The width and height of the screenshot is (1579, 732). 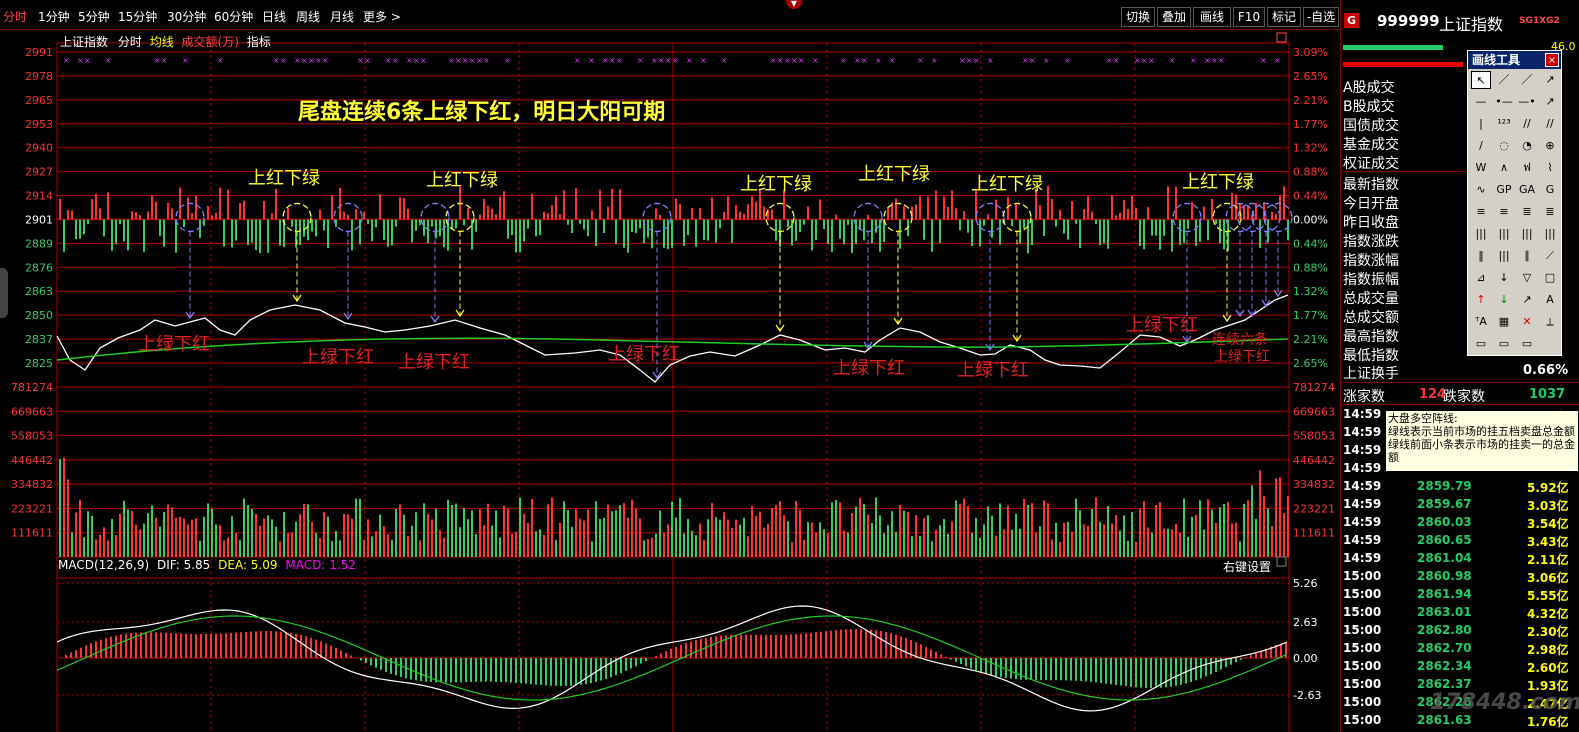 I want to click on avg-line-label: 均线, so click(x=162, y=42).